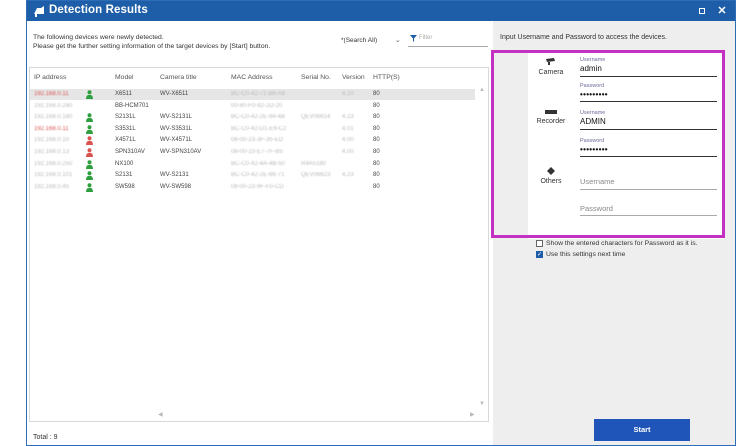 This screenshot has width=747, height=446. What do you see at coordinates (594, 94) in the screenshot?
I see `camera-password-value: •••••••••` at bounding box center [594, 94].